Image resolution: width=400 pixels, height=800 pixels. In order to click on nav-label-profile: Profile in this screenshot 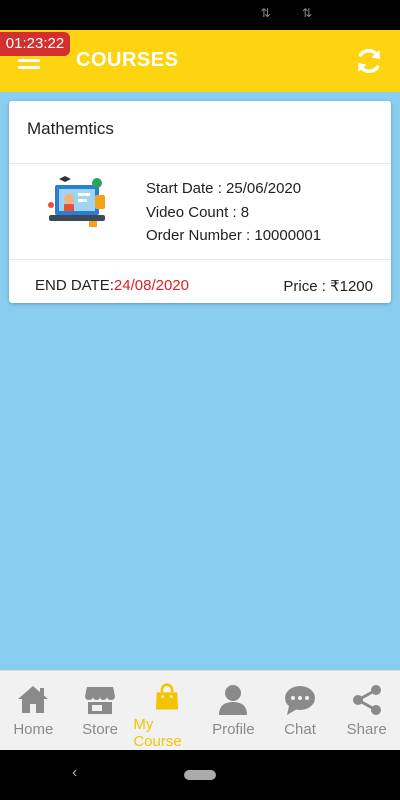, I will do `click(233, 729)`.